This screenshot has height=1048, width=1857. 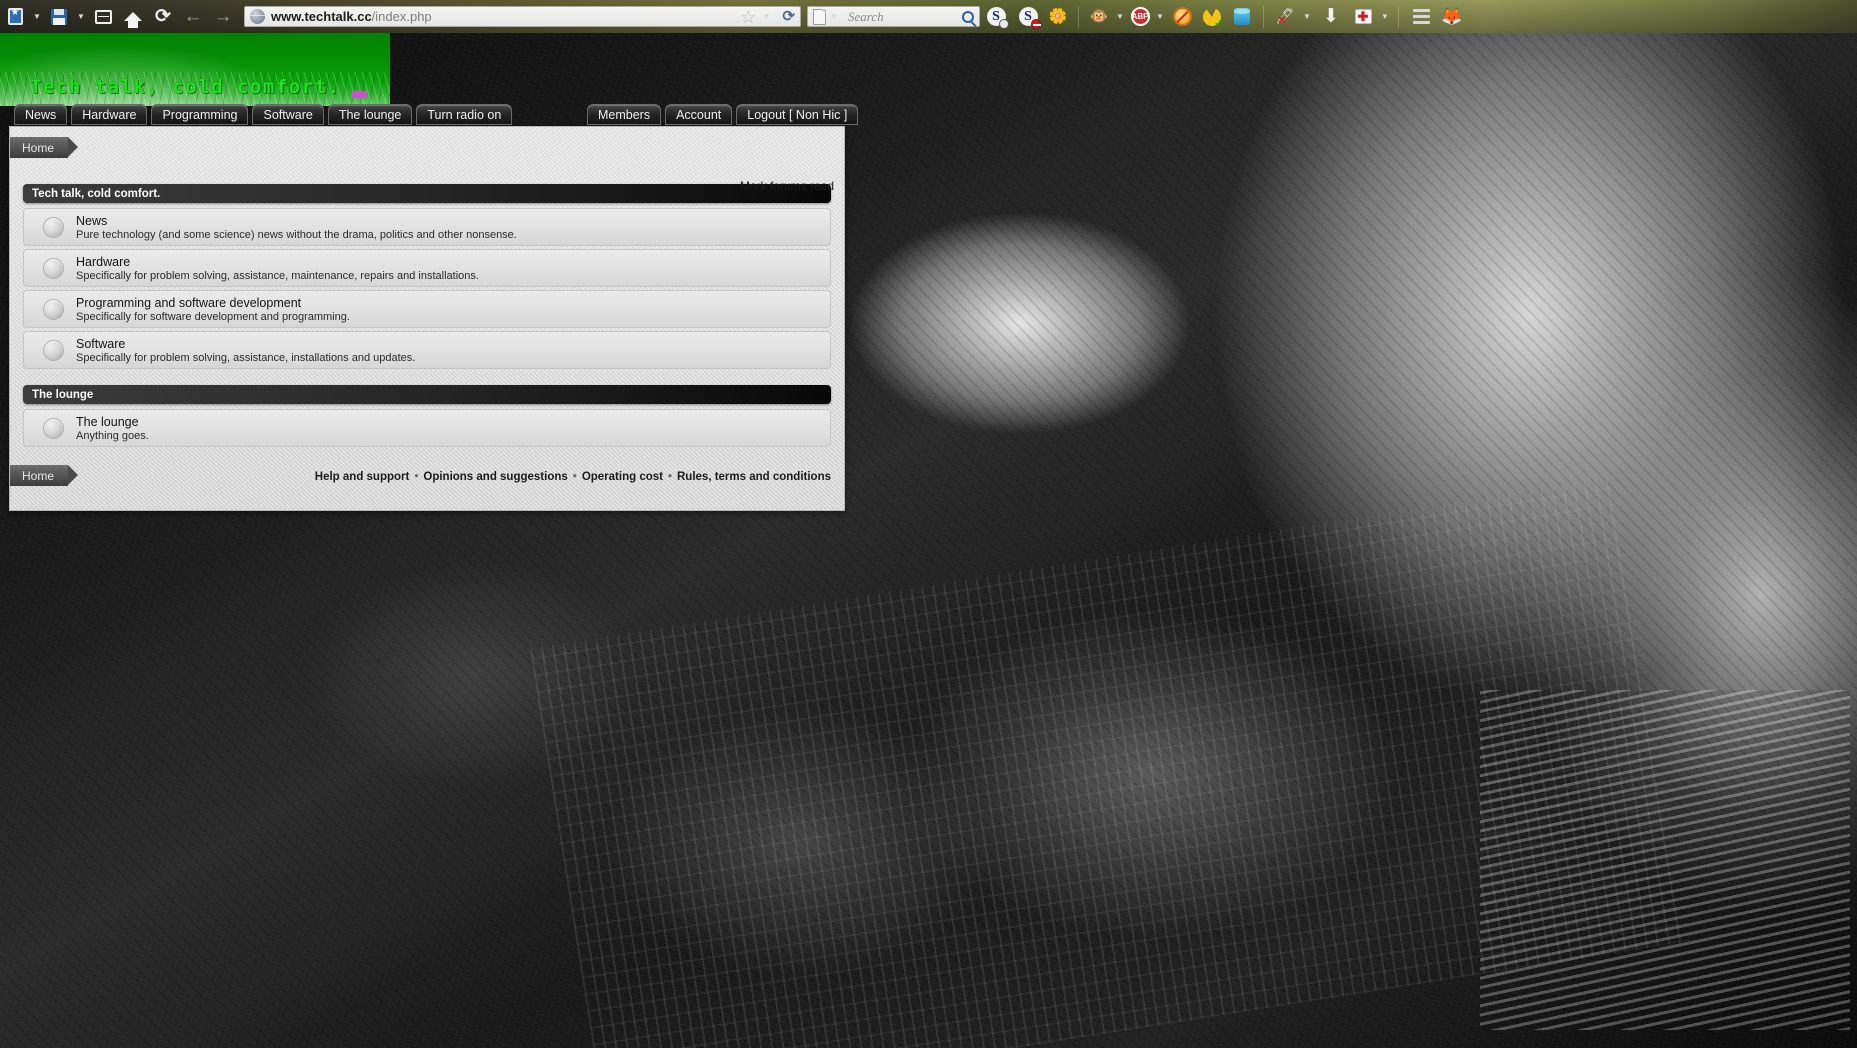 What do you see at coordinates (1058, 16) in the screenshot?
I see `flower-addon-button: 🌼` at bounding box center [1058, 16].